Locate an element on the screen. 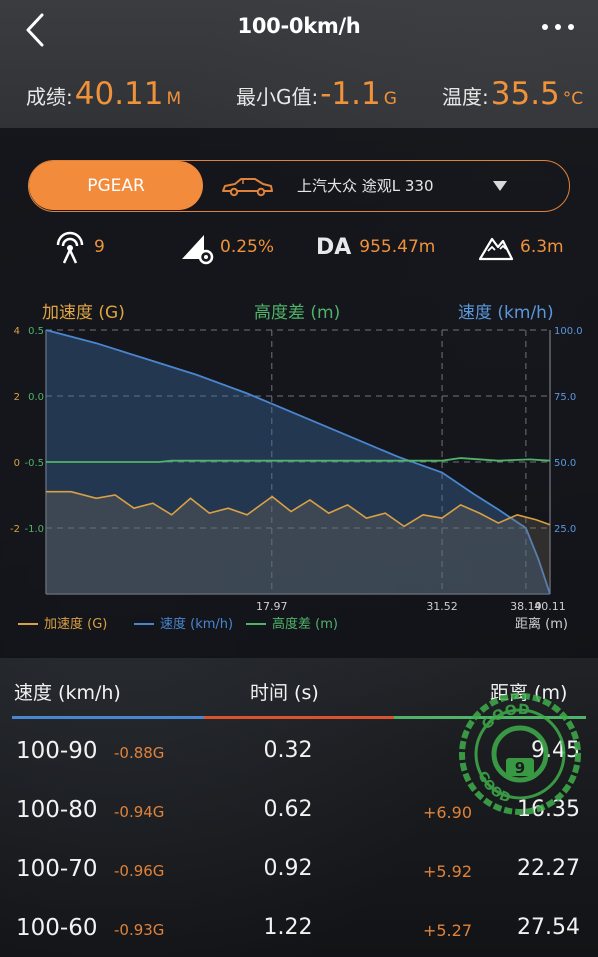  header-line-time is located at coordinates (299, 717).